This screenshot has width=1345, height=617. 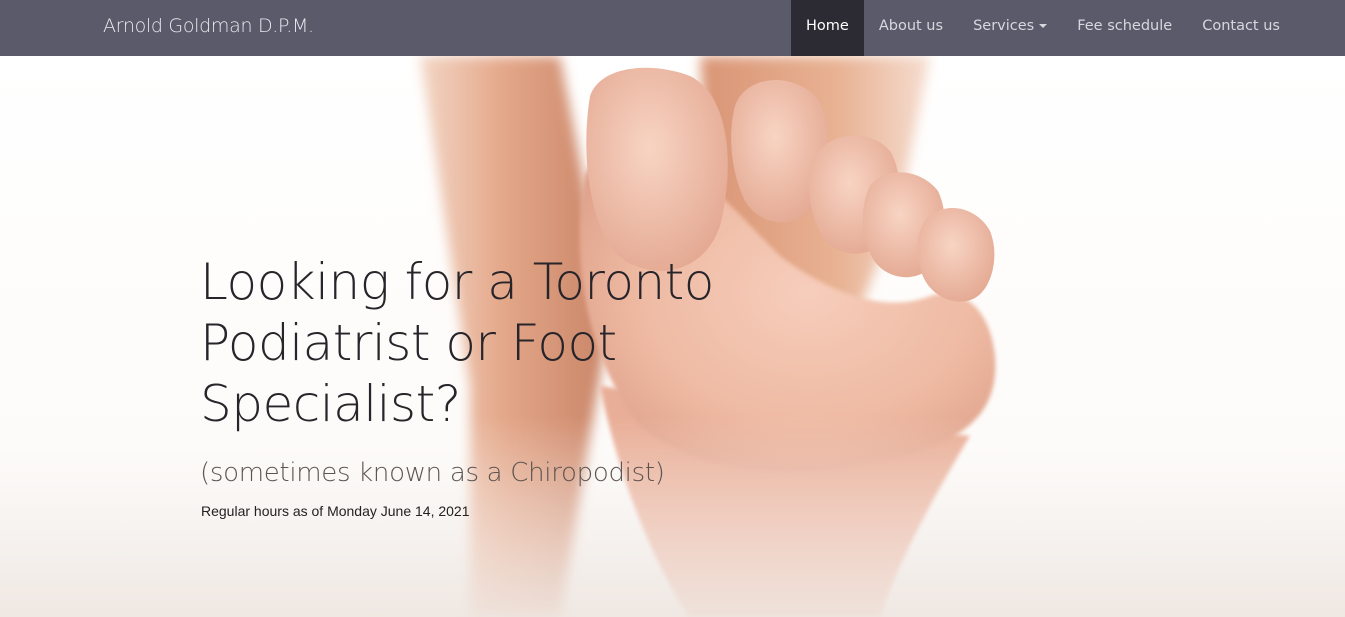 I want to click on nav-about-us: About us, so click(x=911, y=28).